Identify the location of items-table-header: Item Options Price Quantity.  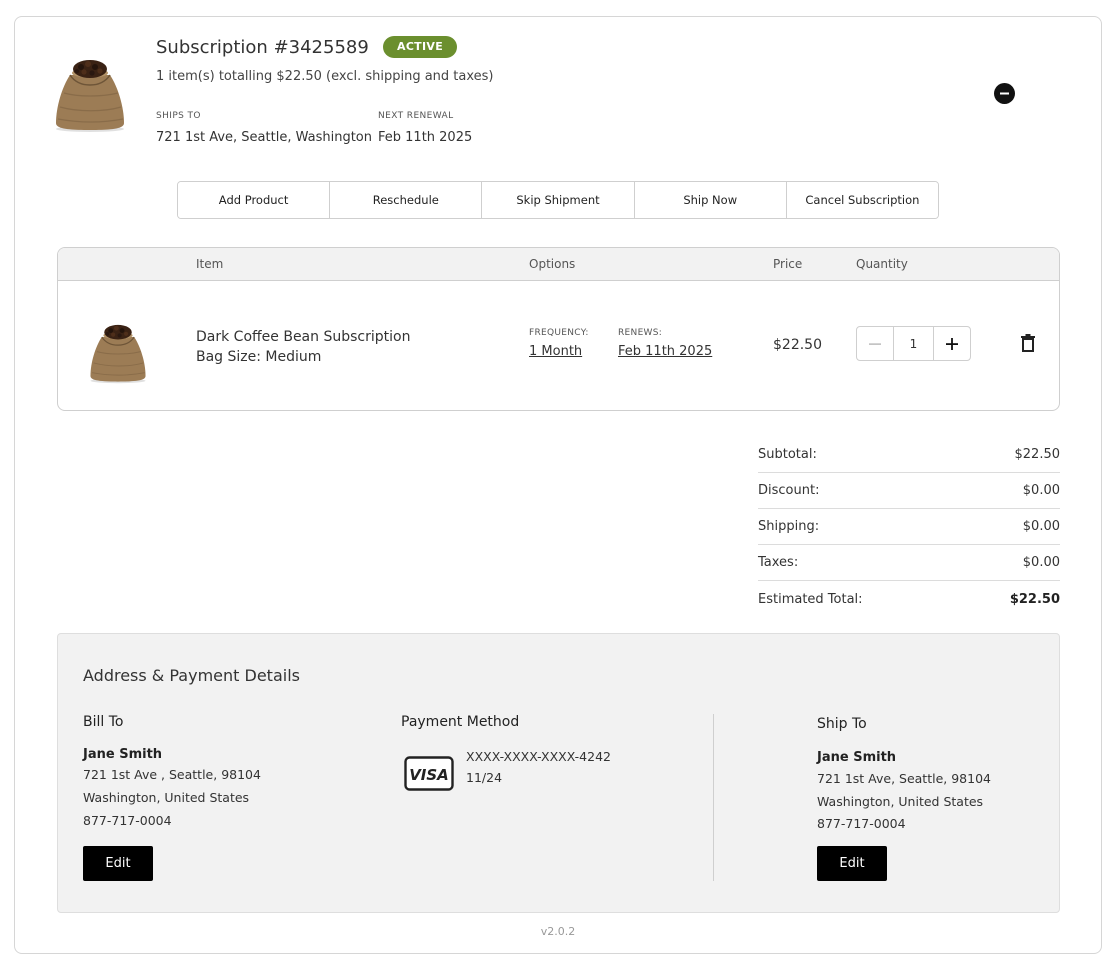
(558, 264).